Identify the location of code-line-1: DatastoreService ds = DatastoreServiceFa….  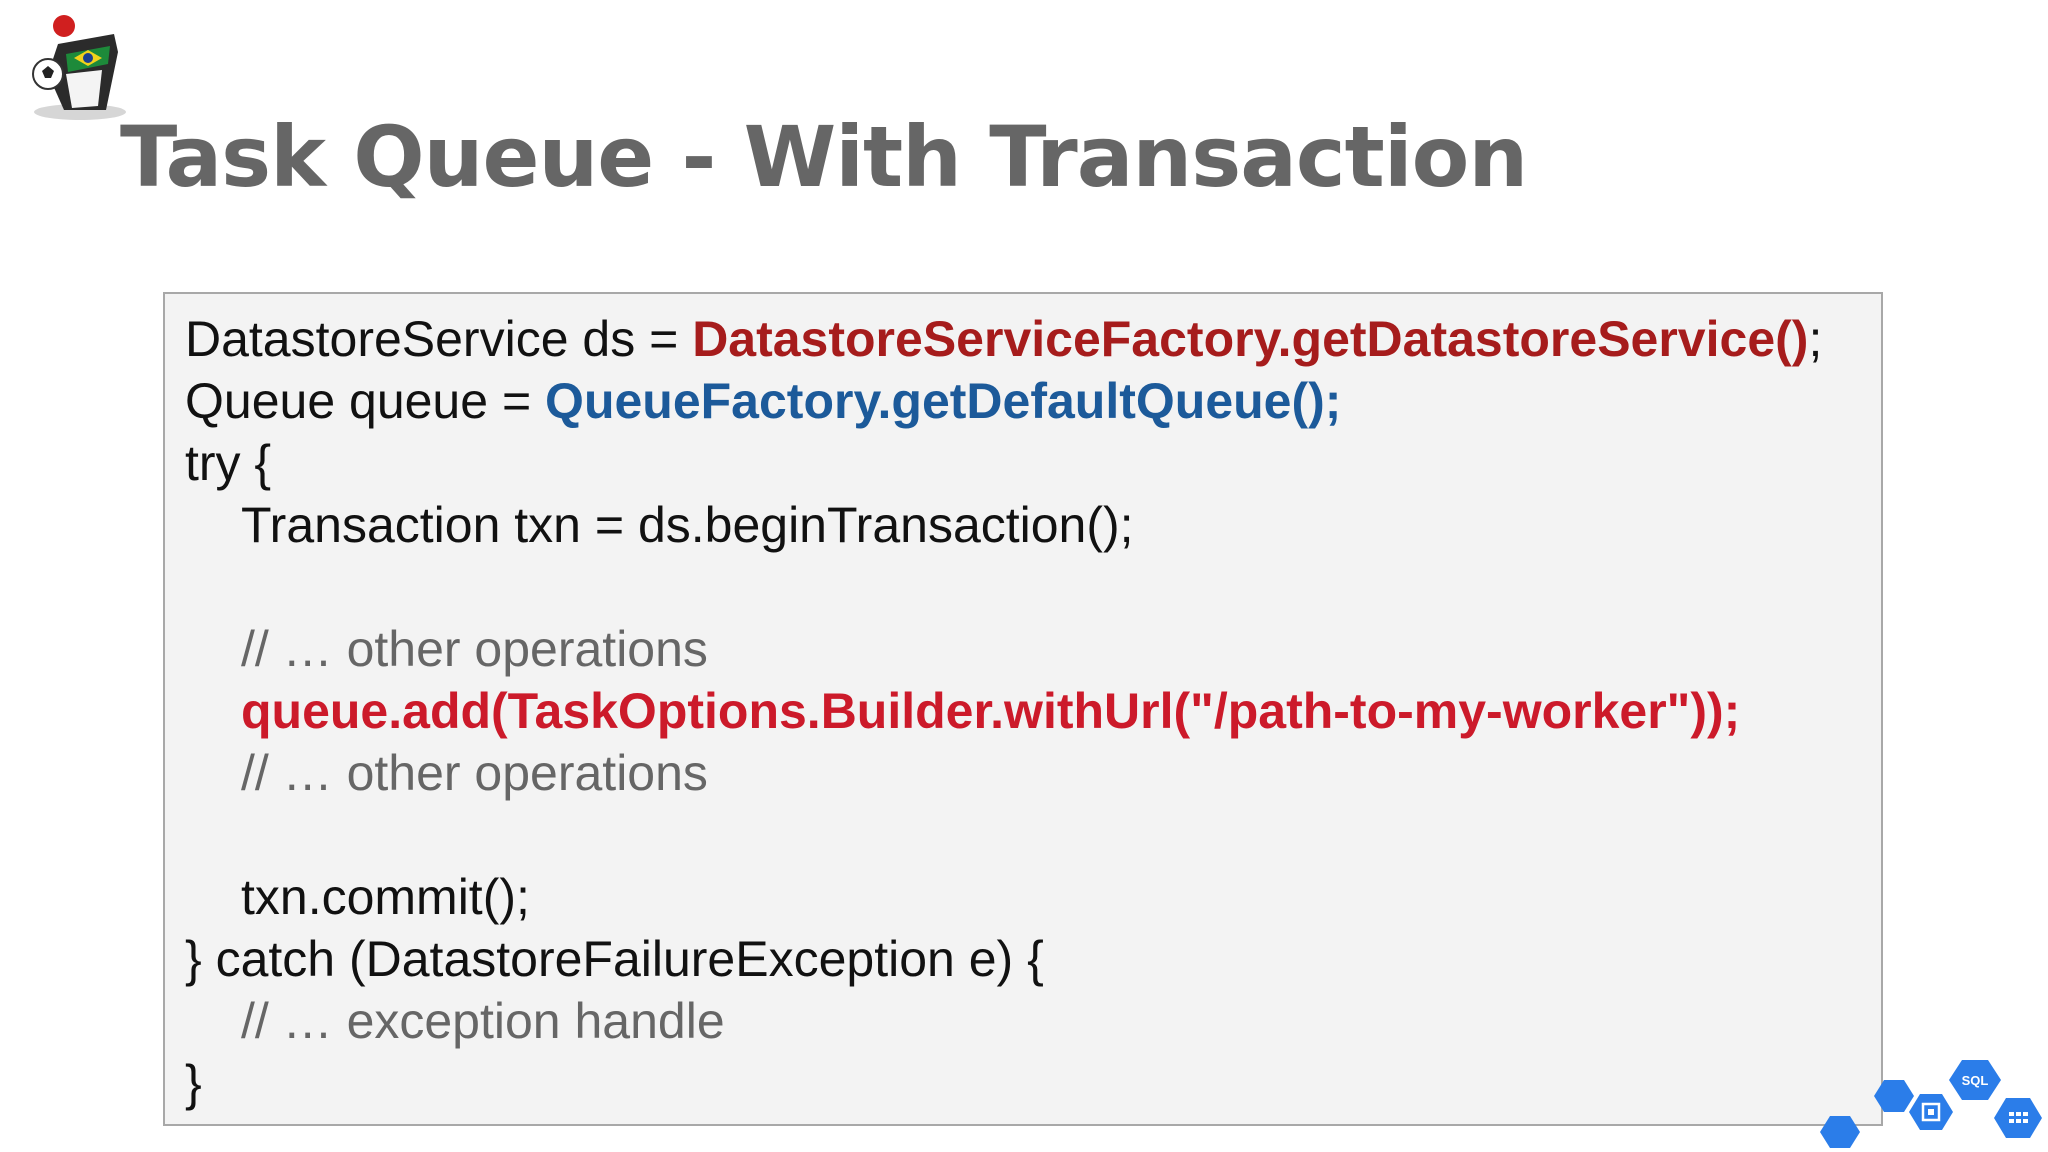
(1033, 339).